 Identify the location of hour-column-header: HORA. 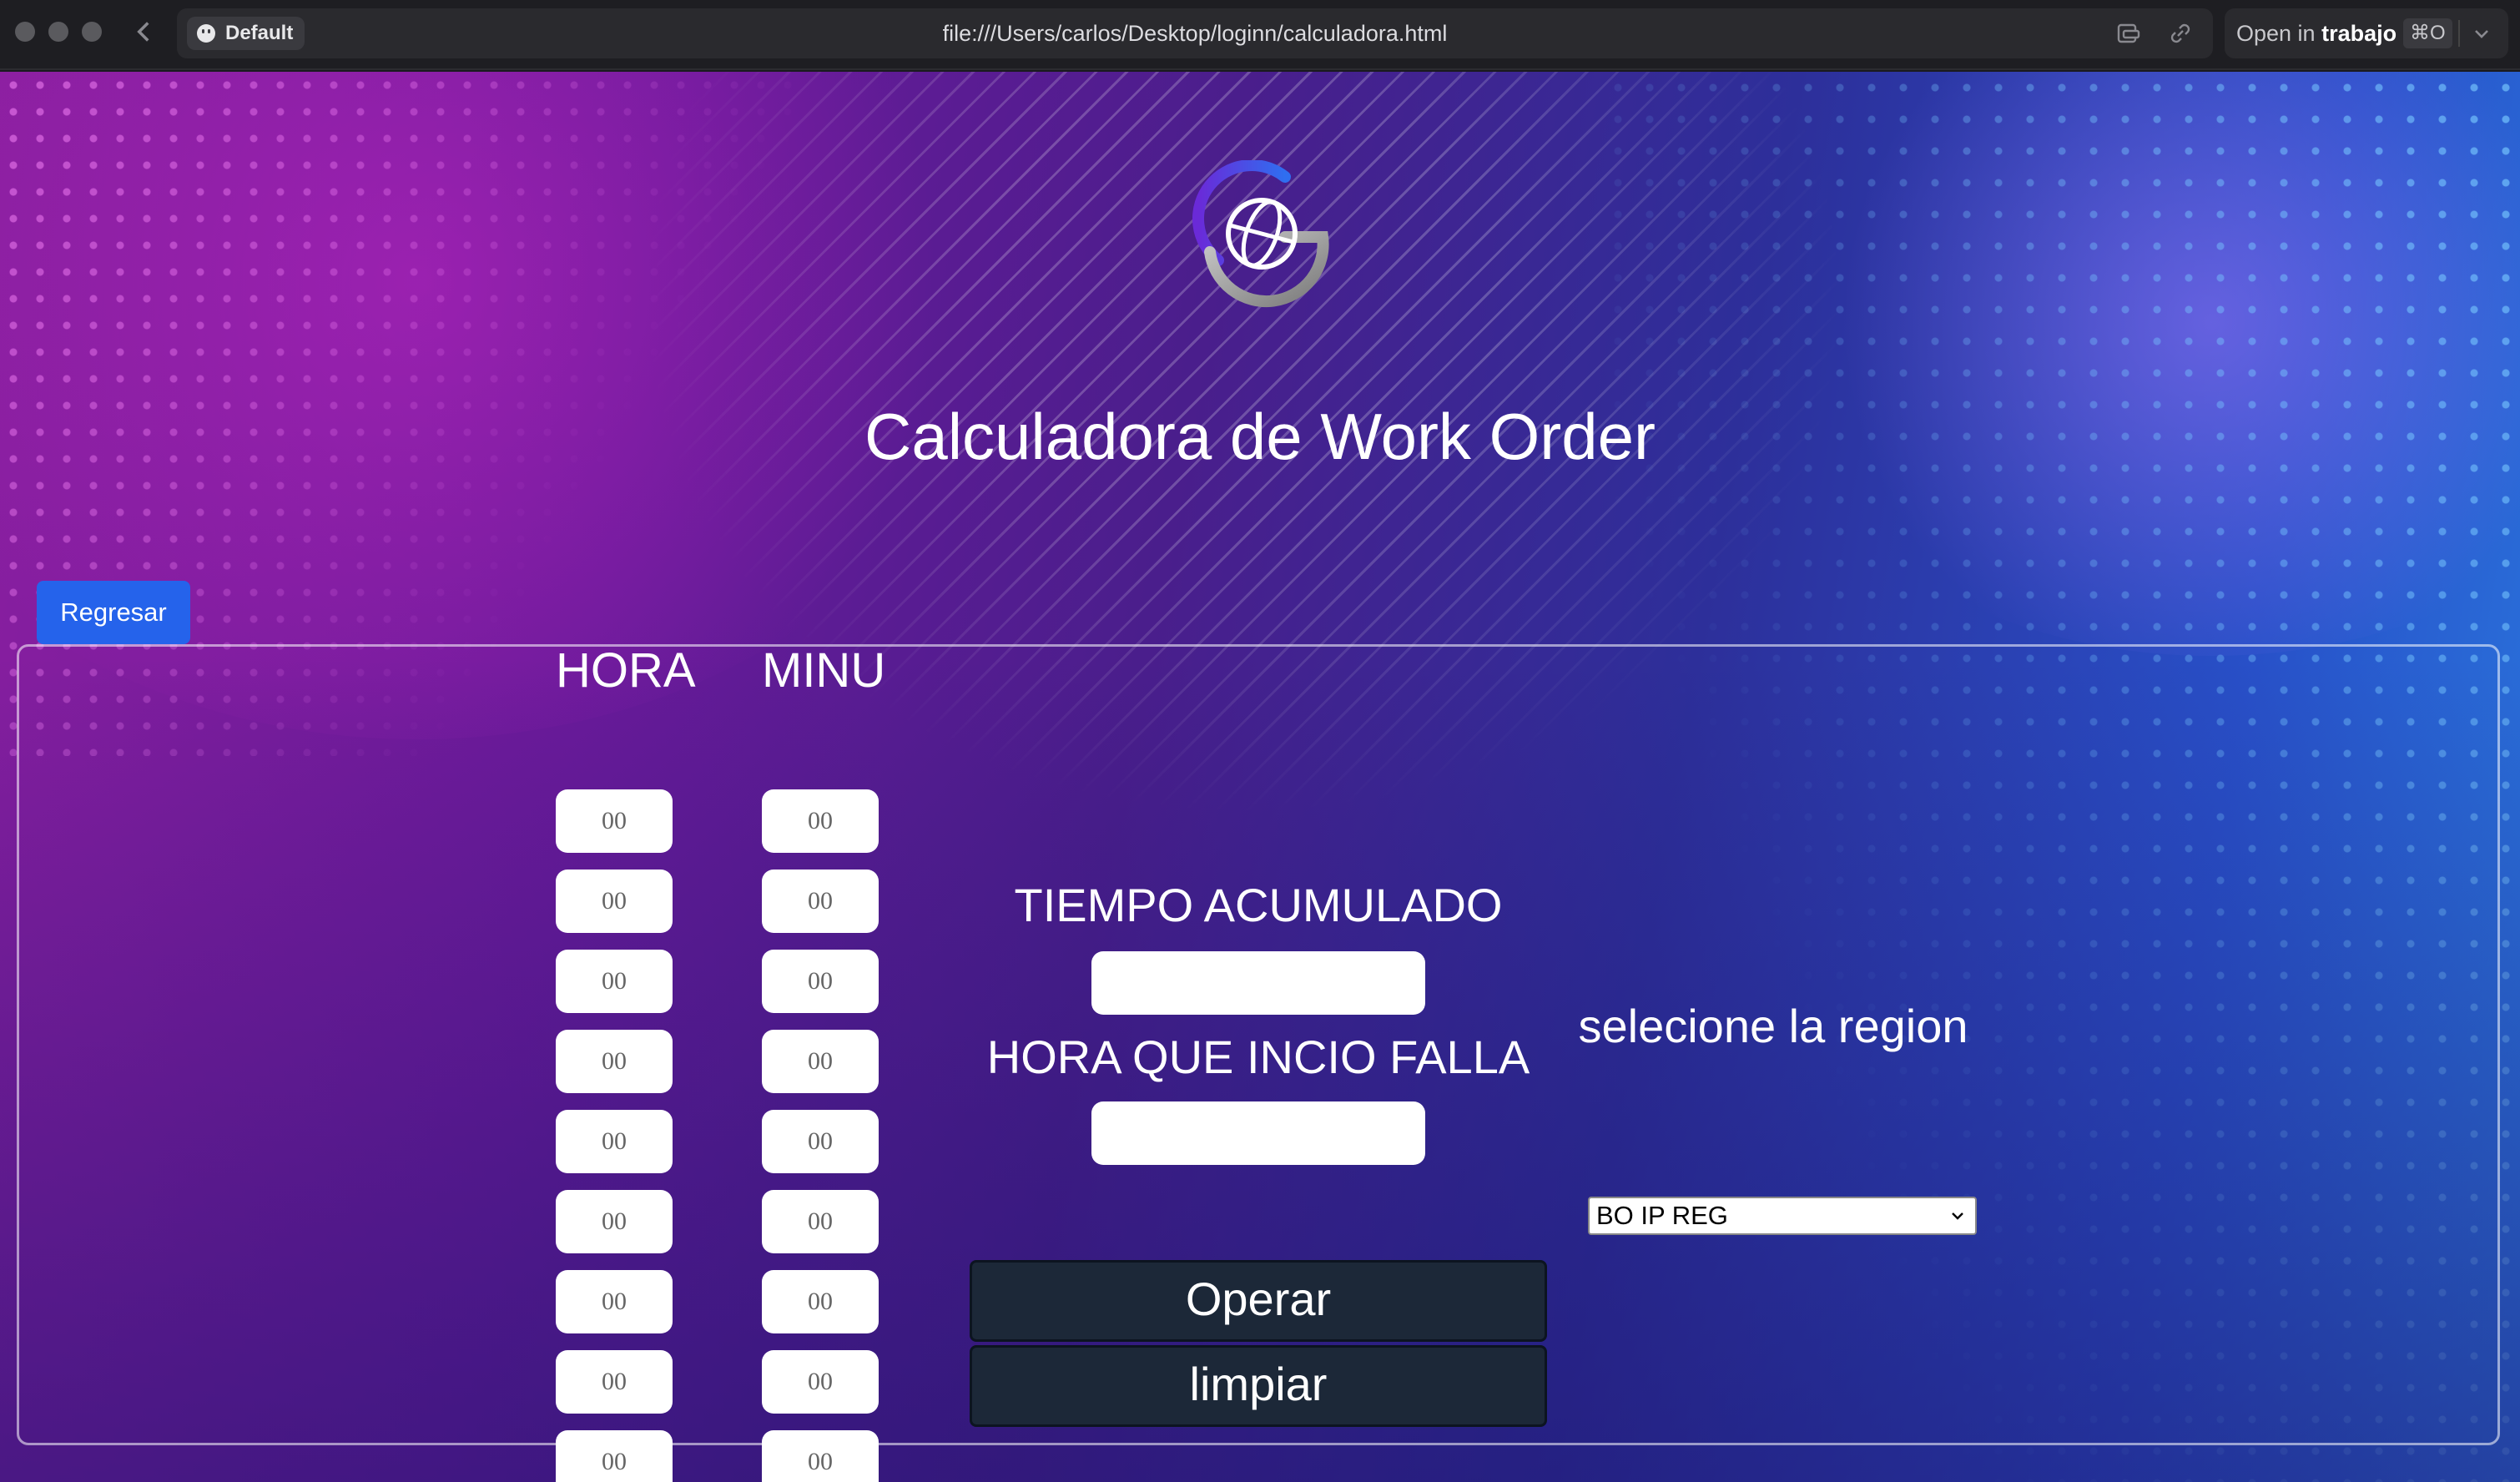
(626, 670).